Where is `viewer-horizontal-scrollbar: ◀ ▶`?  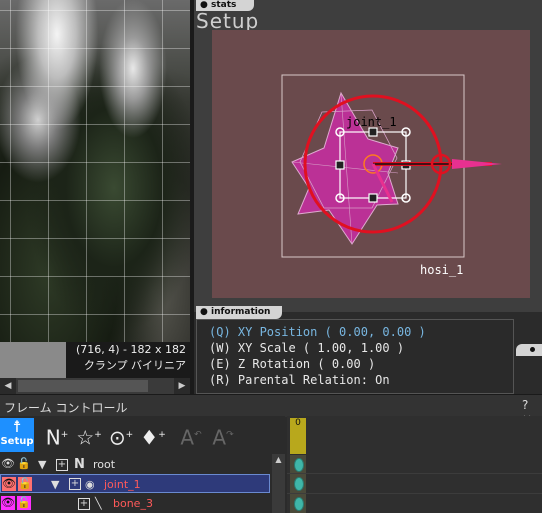
viewer-horizontal-scrollbar: ◀ ▶ is located at coordinates (95, 386).